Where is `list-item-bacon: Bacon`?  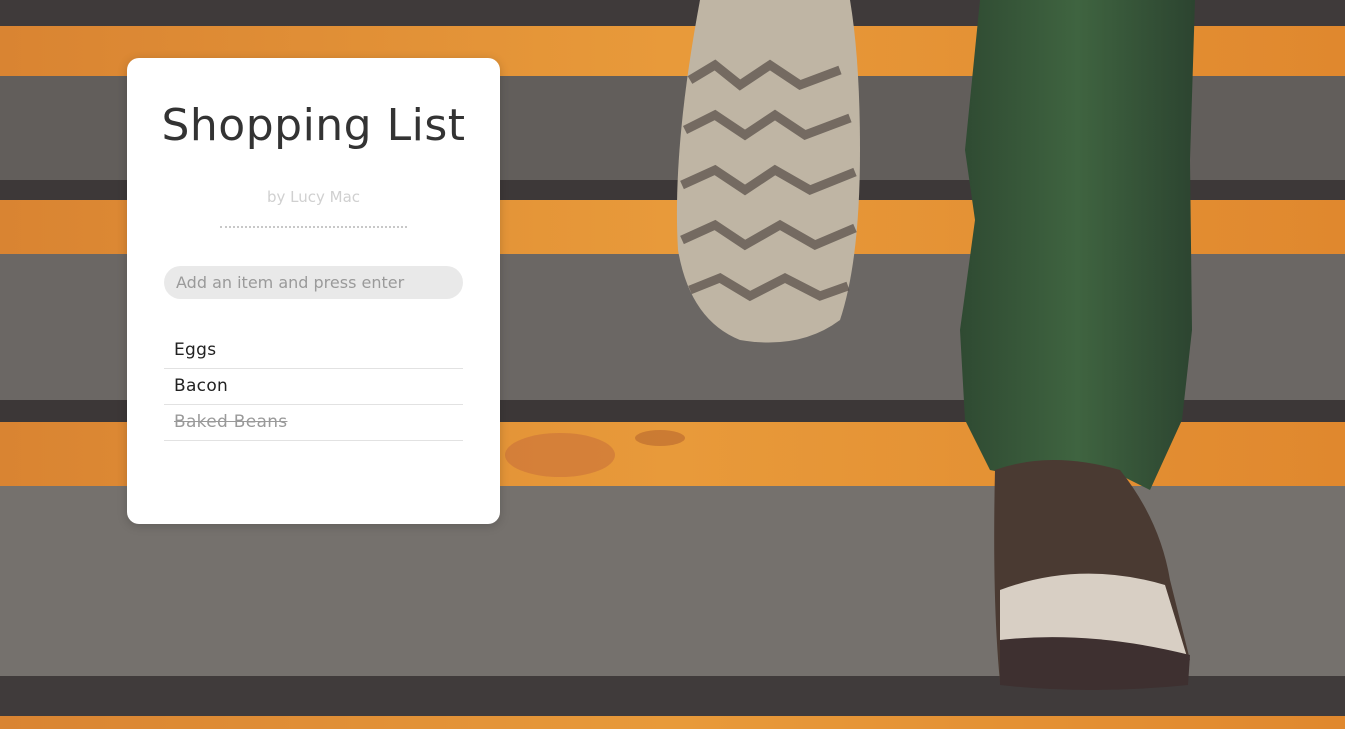
list-item-bacon: Bacon is located at coordinates (313, 387).